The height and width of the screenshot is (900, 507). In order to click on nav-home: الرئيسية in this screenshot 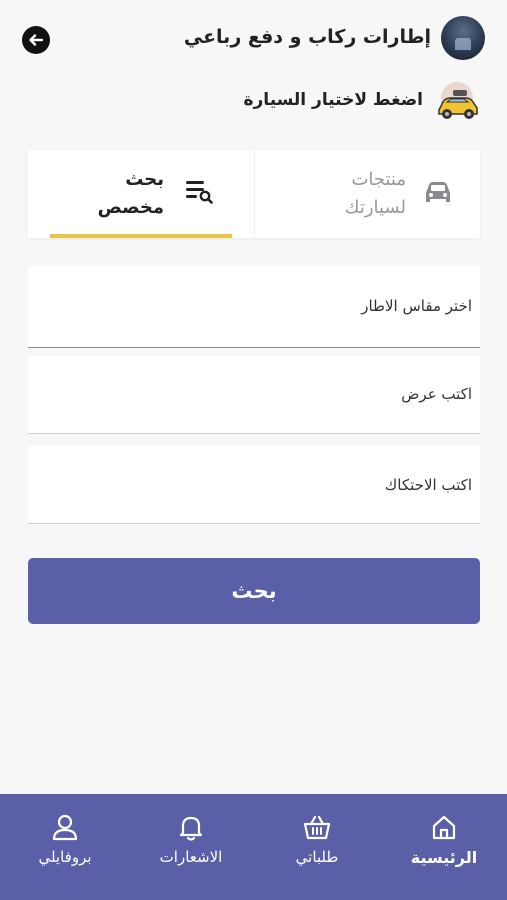, I will do `click(444, 839)`.